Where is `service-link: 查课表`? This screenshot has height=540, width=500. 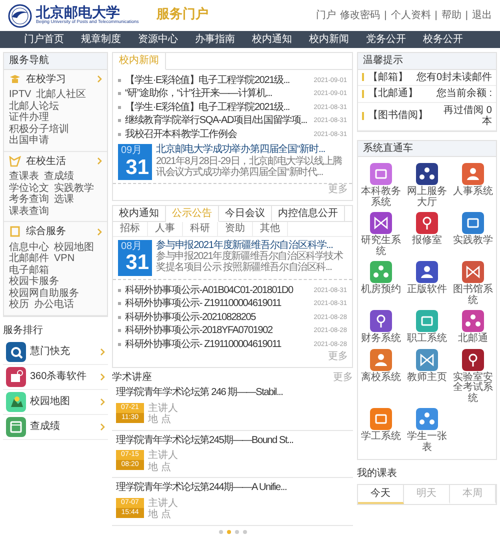 service-link: 查课表 is located at coordinates (24, 176).